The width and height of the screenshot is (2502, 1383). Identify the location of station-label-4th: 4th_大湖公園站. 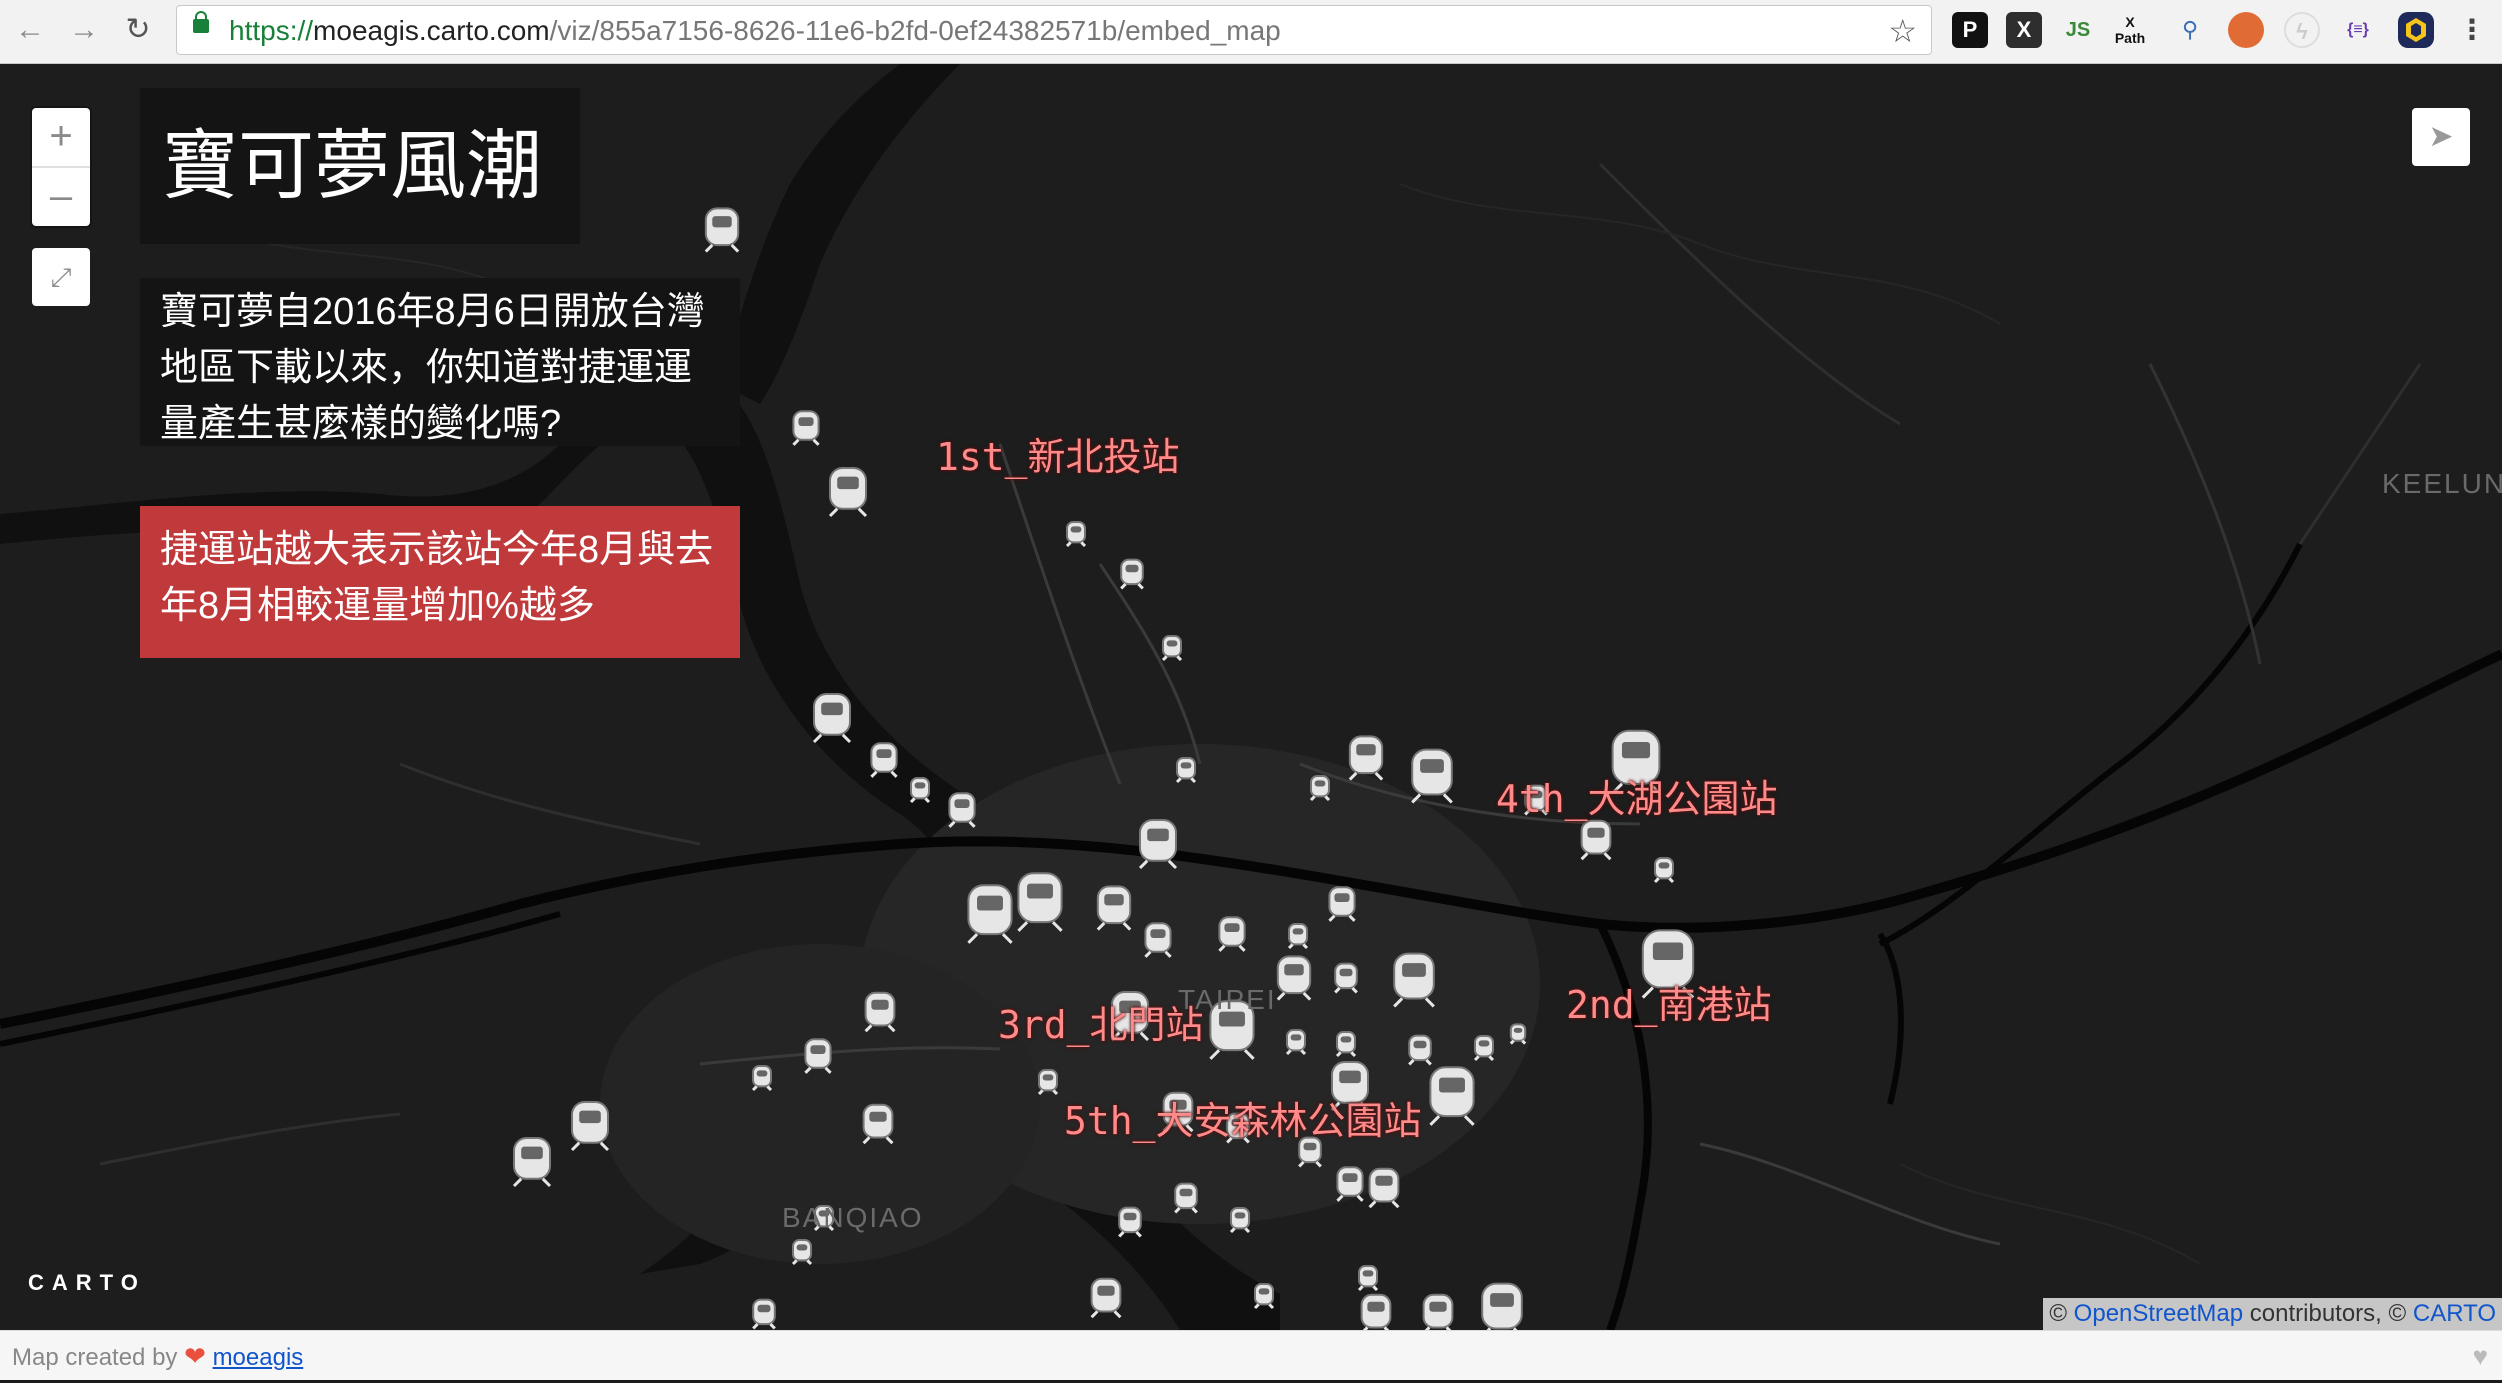
(1637, 799).